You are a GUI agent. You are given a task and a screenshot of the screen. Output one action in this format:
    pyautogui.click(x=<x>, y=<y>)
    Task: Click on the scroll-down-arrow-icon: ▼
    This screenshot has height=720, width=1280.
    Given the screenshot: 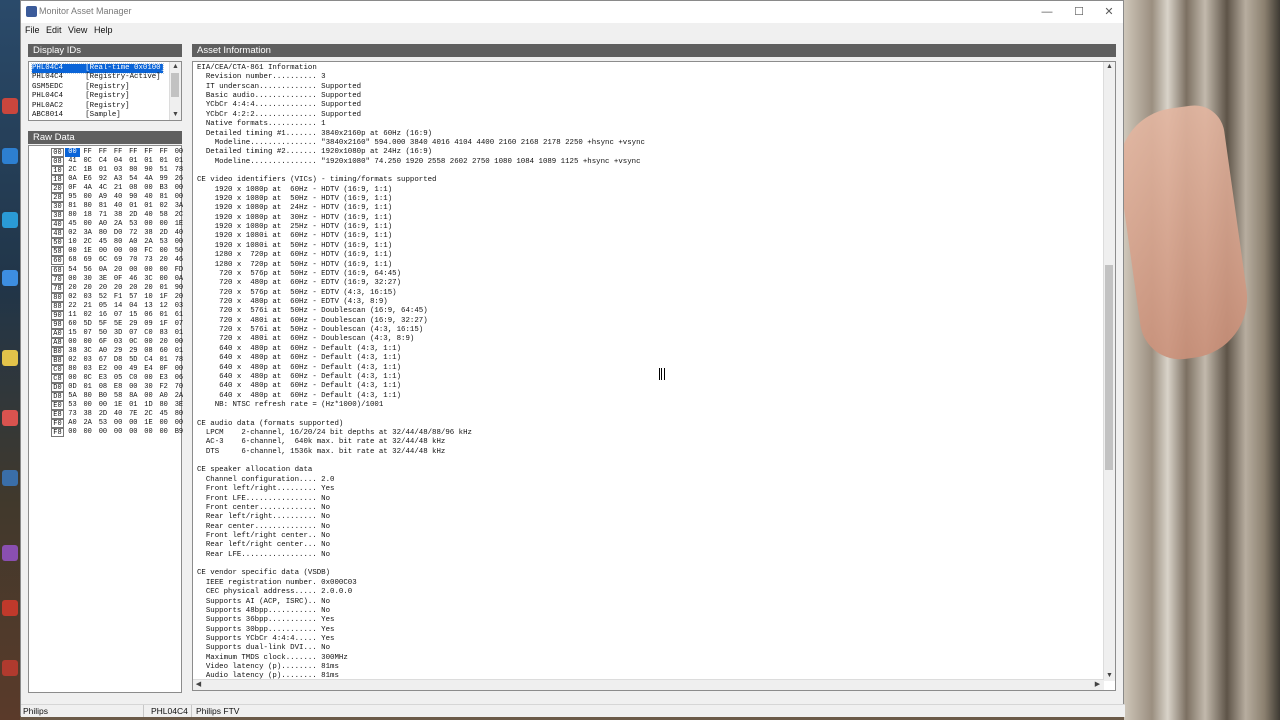 What is the action you would take?
    pyautogui.click(x=175, y=115)
    